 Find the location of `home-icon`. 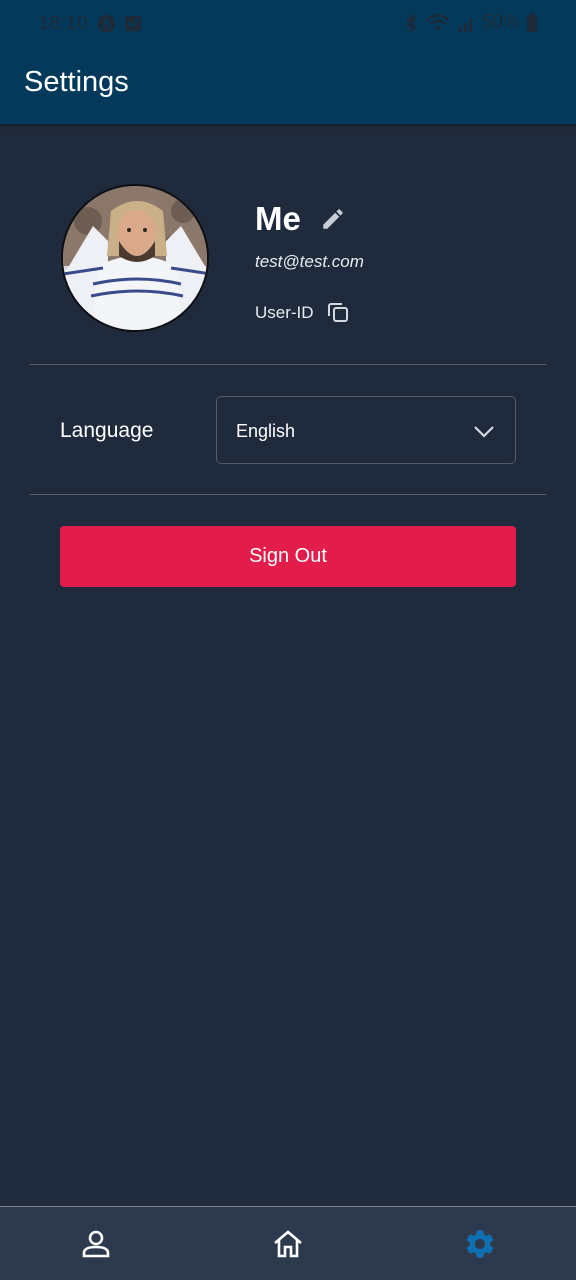

home-icon is located at coordinates (288, 1244).